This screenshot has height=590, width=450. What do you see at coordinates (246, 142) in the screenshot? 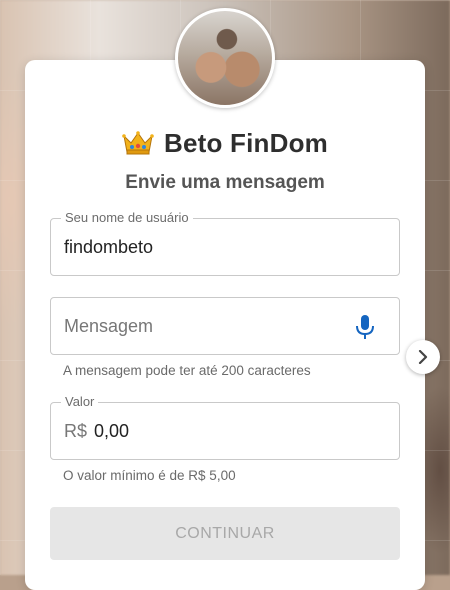
I see `profile-name: Beto FinDom` at bounding box center [246, 142].